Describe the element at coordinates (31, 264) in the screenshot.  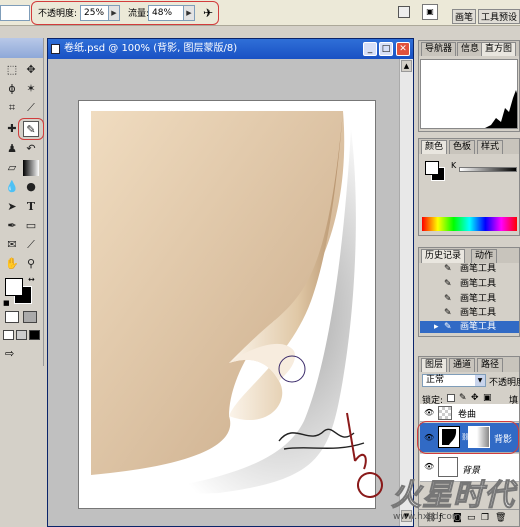
I see `zoom-tool-icon: ⚲` at that location.